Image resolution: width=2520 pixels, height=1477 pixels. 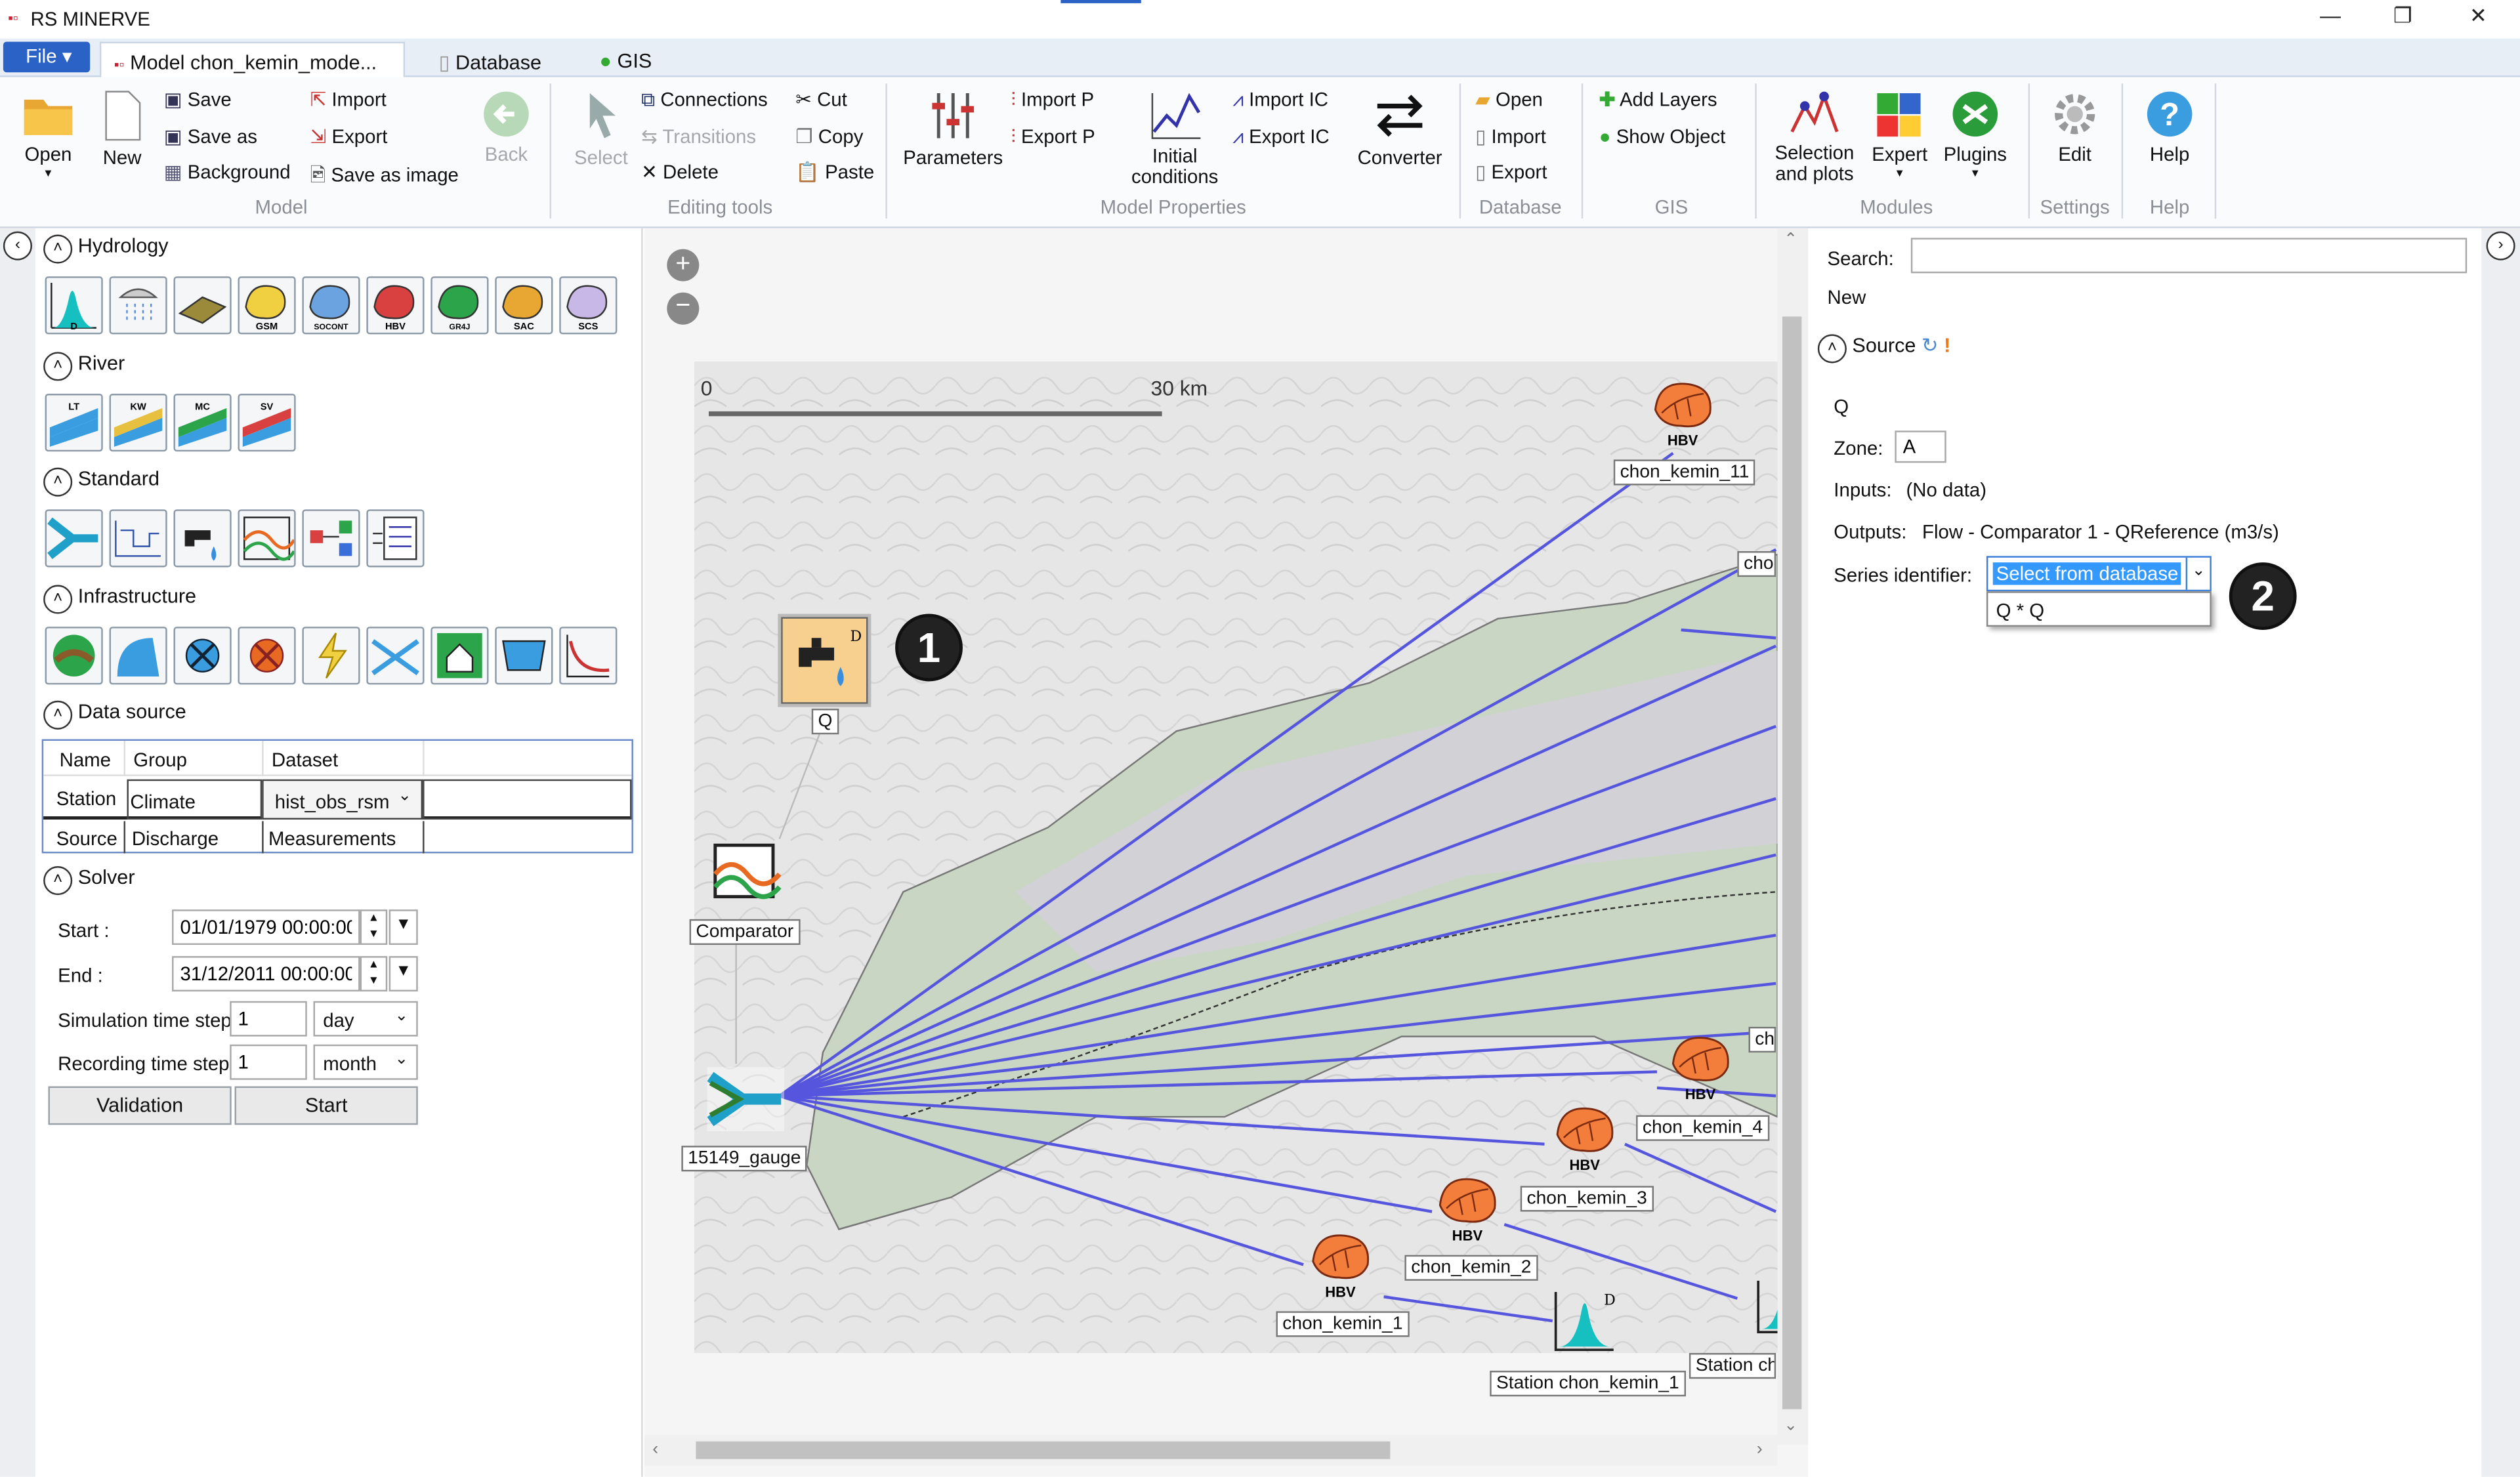 What do you see at coordinates (1468, 1207) in the screenshot?
I see `hbv-node-chon-kemin-2: HBV` at bounding box center [1468, 1207].